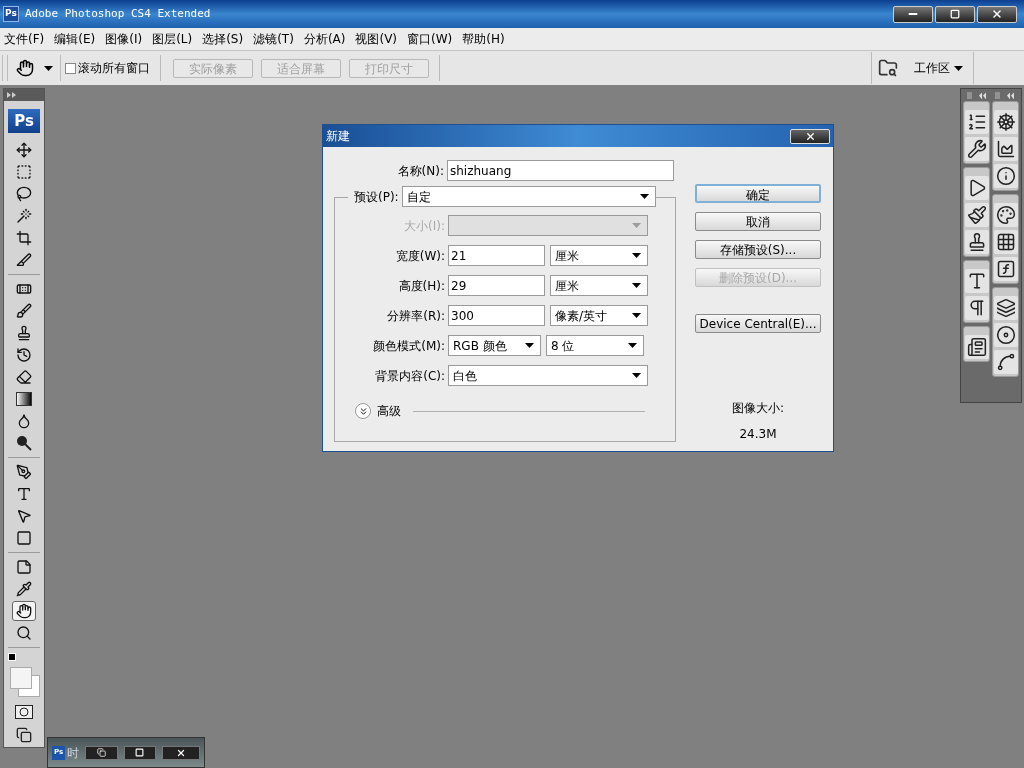 This screenshot has height=768, width=1024. Describe the element at coordinates (389, 411) in the screenshot. I see `advanced-label: 高级` at that location.